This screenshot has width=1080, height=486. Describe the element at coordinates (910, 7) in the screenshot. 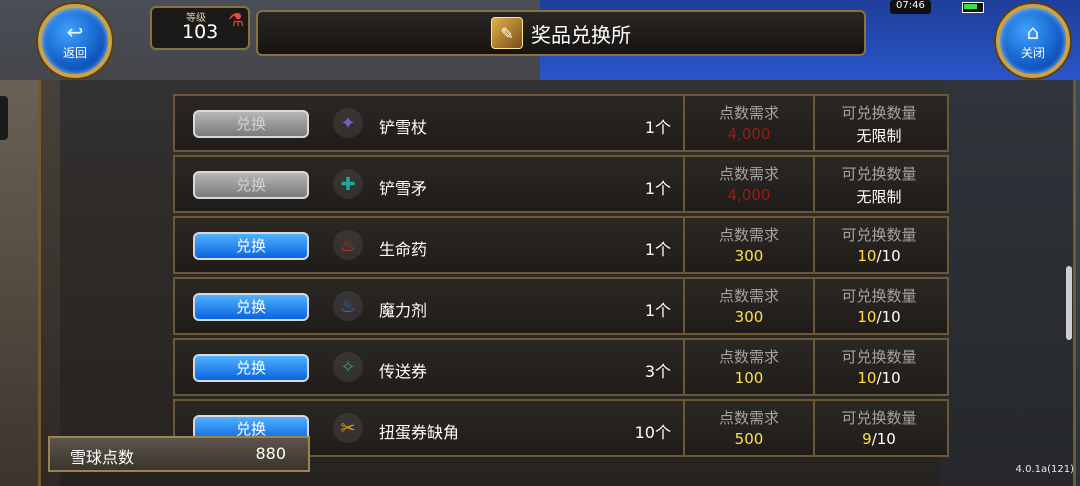

I see `clock: 07:46` at that location.